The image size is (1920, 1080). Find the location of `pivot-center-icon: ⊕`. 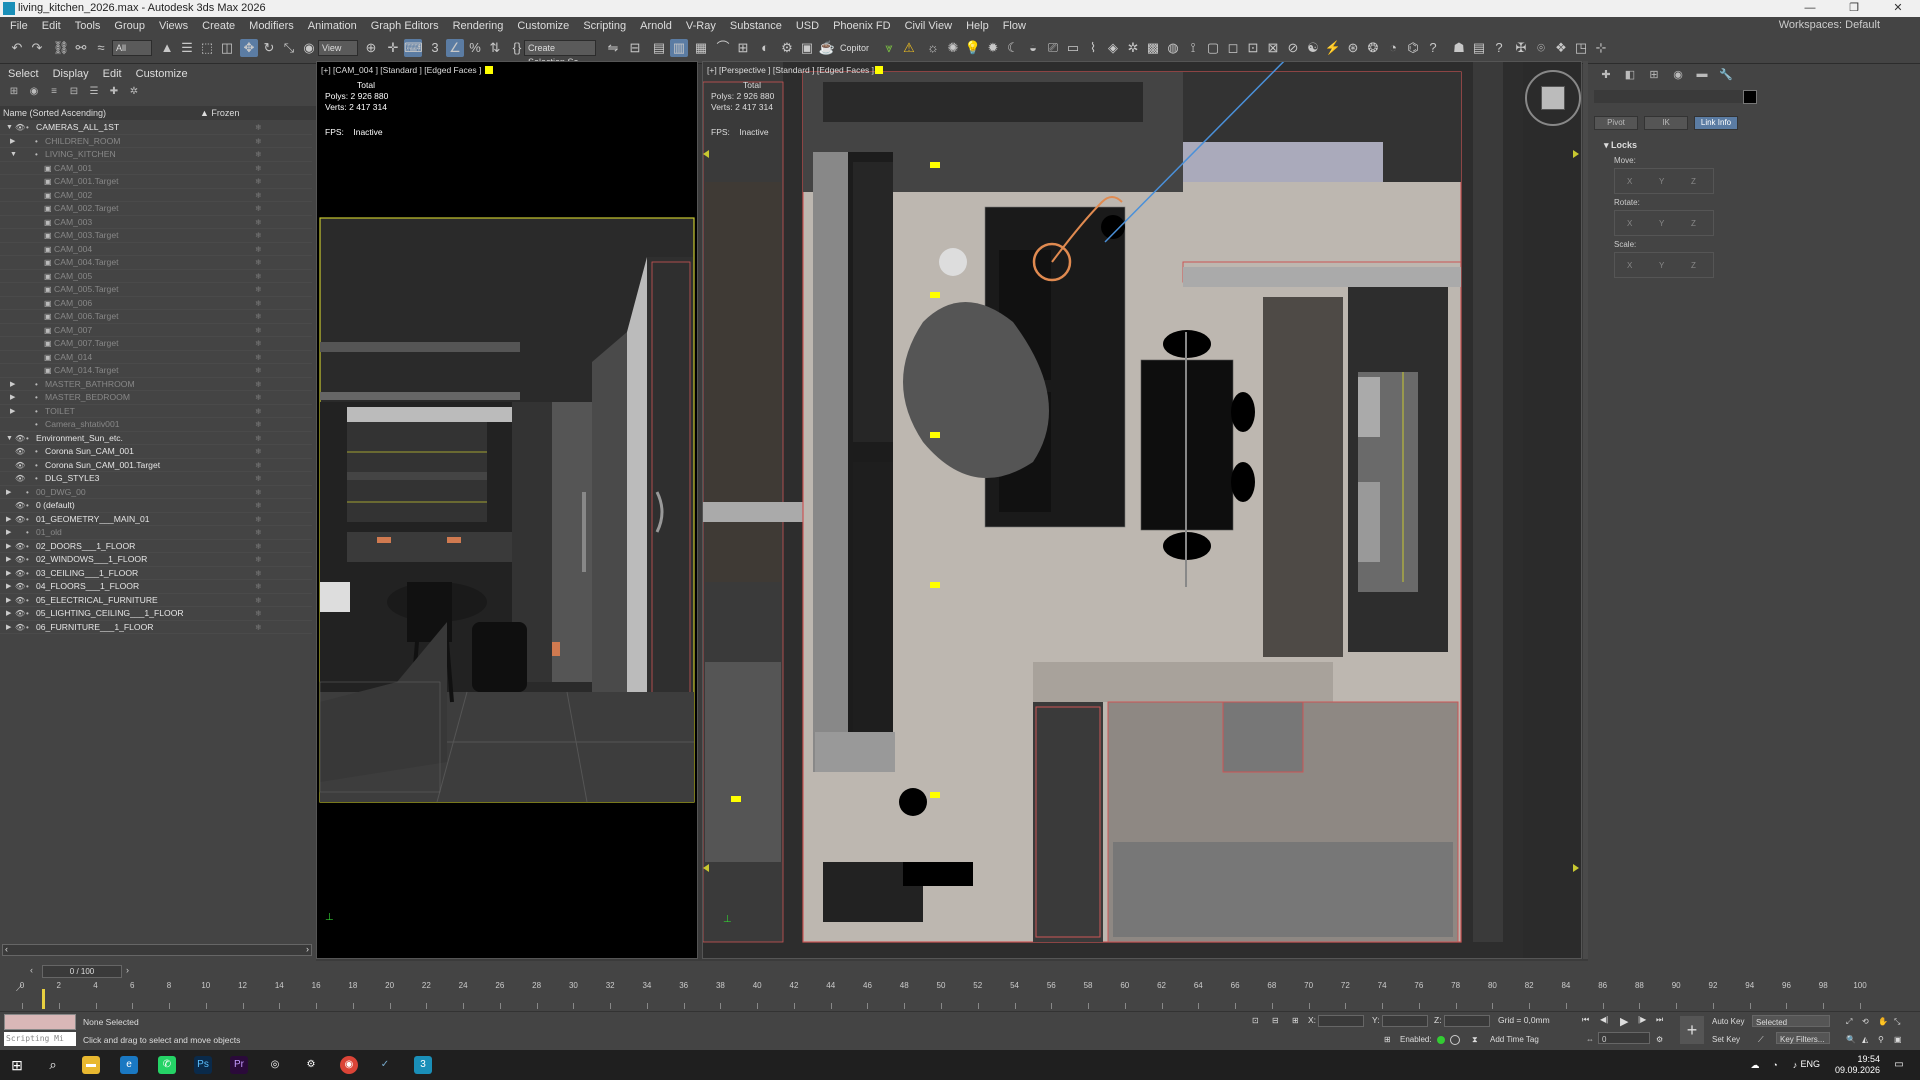

pivot-center-icon: ⊕ is located at coordinates (371, 48).